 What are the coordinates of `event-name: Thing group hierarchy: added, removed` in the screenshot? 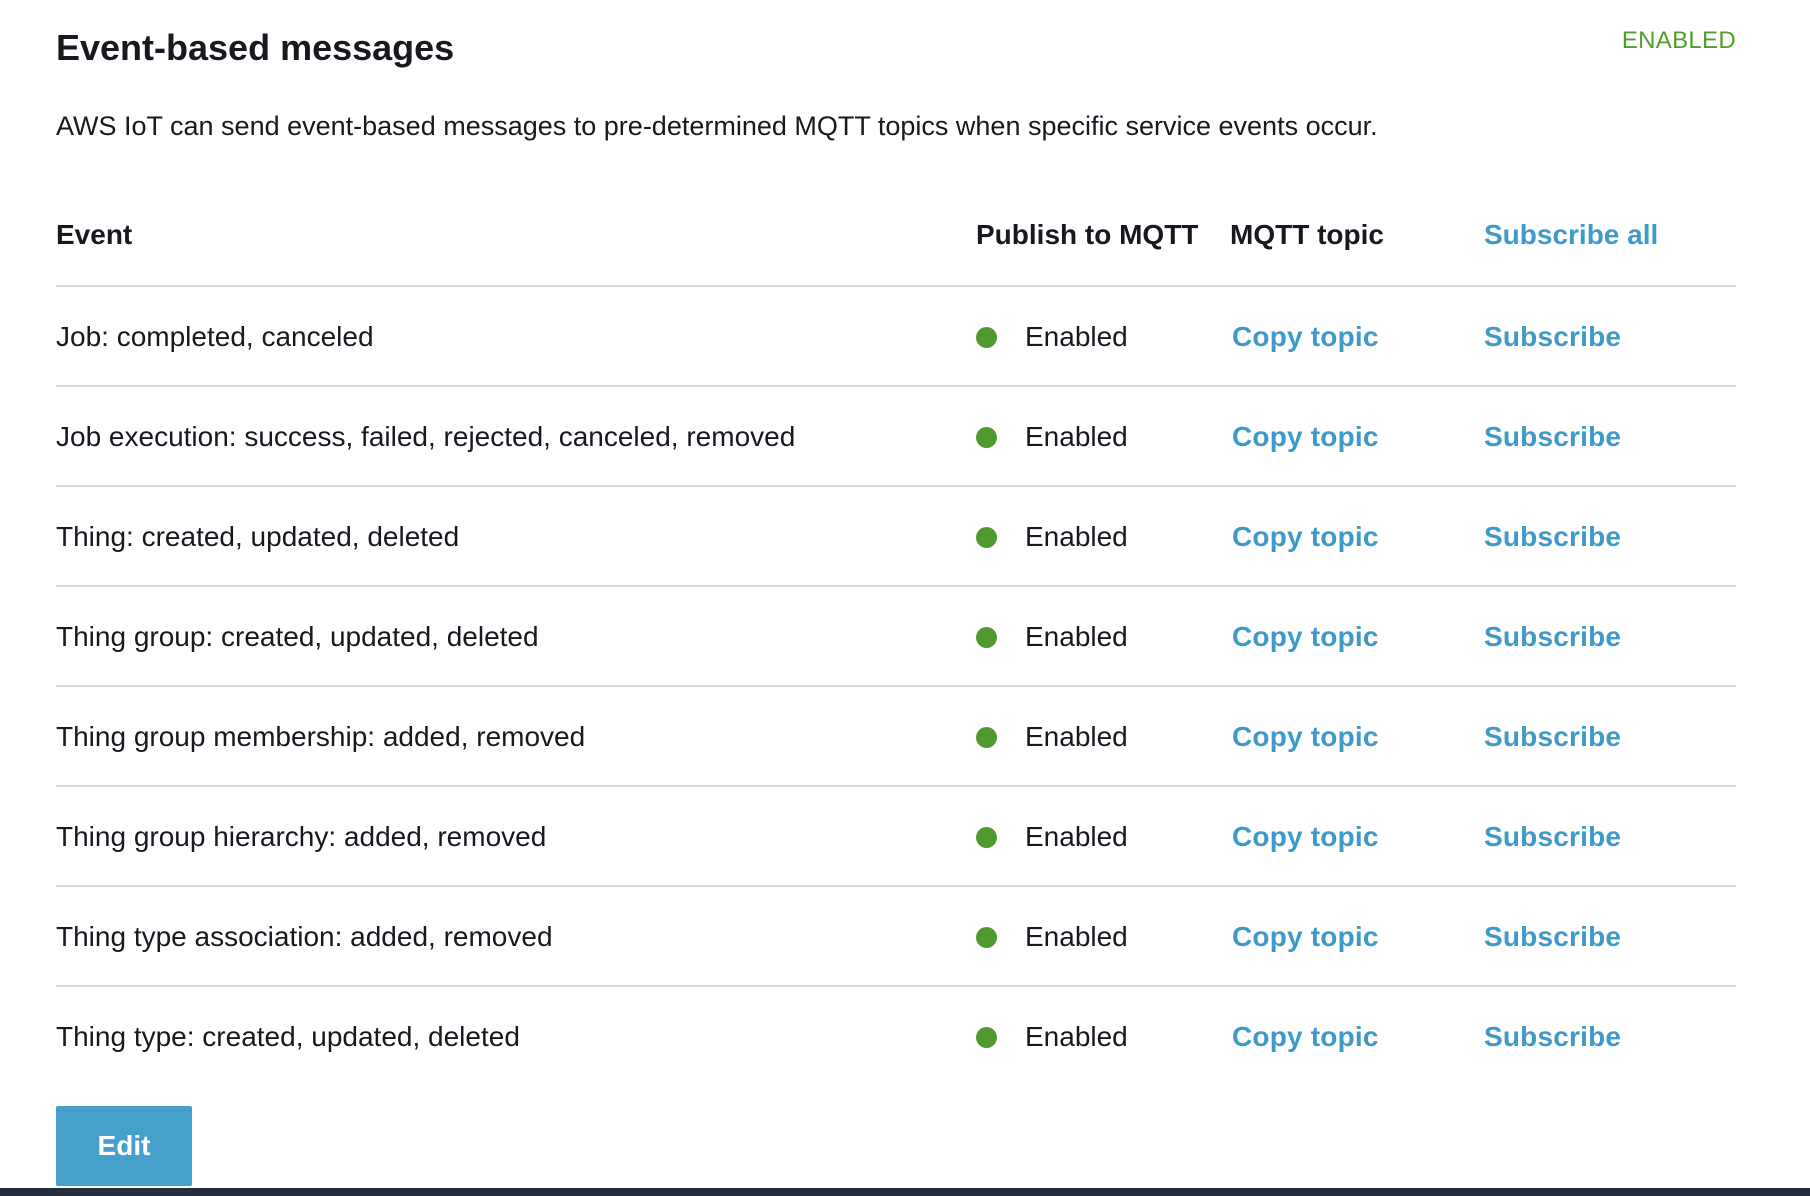 It's located at (301, 836).